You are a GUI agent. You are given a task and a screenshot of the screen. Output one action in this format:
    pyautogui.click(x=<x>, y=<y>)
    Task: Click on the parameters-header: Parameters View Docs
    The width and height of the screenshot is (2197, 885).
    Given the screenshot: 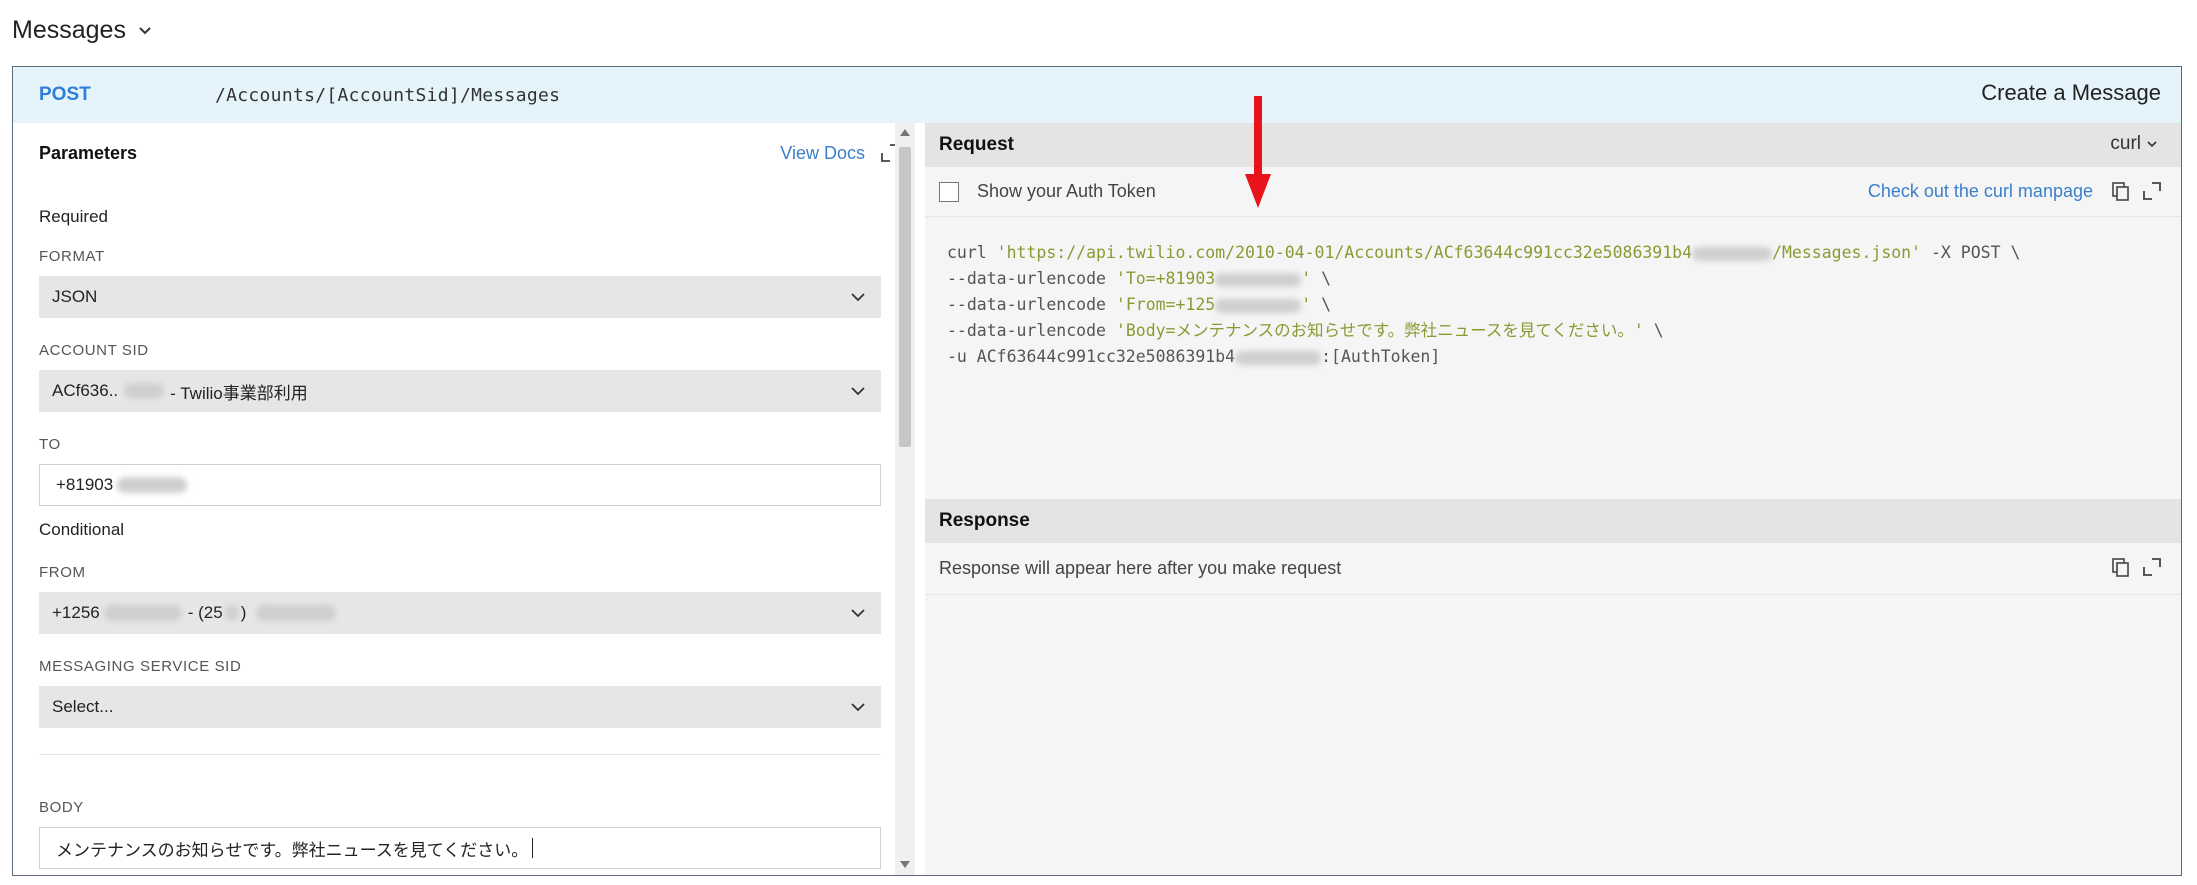 What is the action you would take?
    pyautogui.click(x=470, y=153)
    